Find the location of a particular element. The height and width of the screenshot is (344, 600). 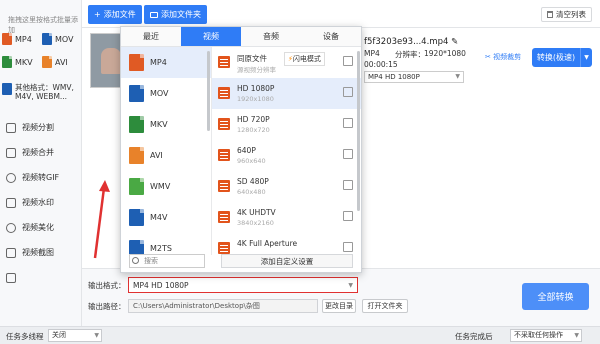

after-done-label: 任务完成后 is located at coordinates (474, 336).